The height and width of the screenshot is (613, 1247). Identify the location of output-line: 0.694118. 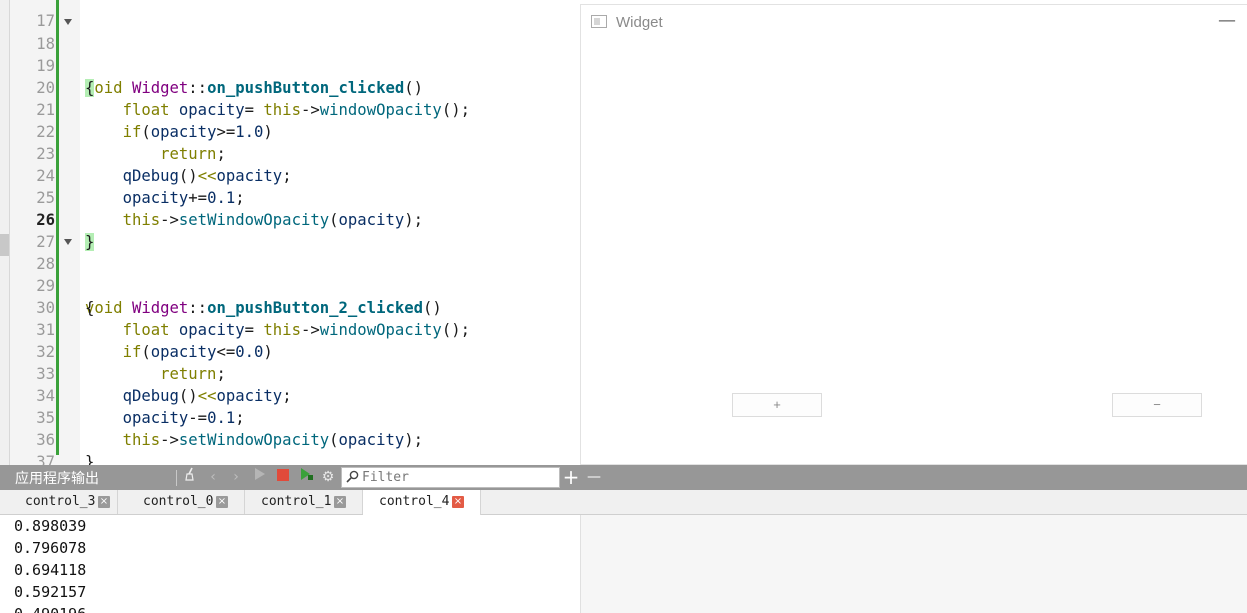
(50, 570).